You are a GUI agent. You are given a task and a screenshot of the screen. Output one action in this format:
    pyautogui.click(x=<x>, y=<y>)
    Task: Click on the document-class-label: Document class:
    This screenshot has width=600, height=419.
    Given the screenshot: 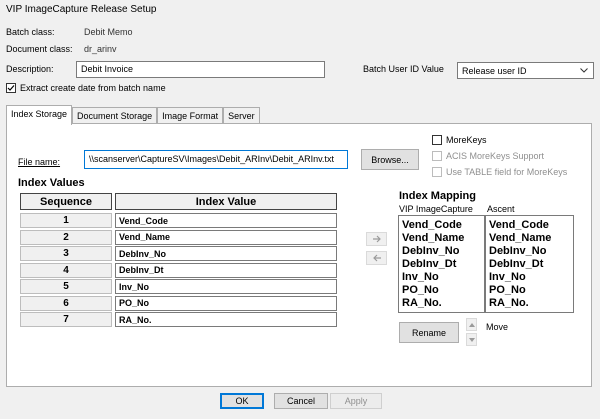 What is the action you would take?
    pyautogui.click(x=39, y=49)
    